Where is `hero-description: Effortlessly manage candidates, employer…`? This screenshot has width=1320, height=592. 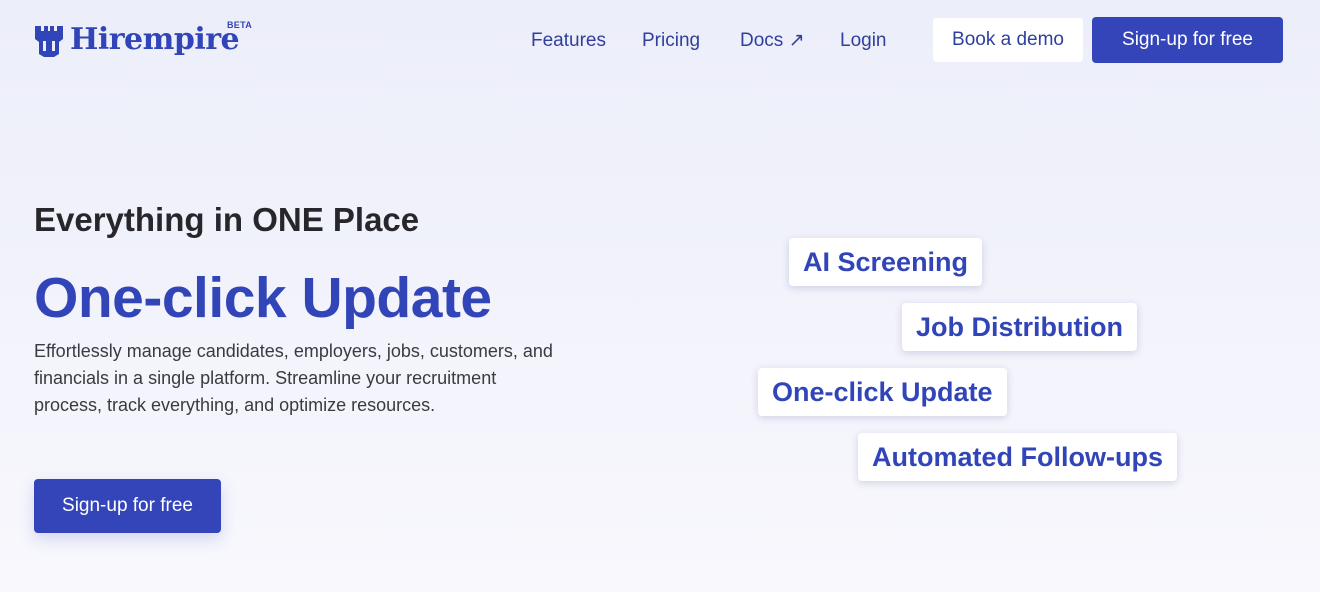
hero-description: Effortlessly manage candidates, employer… is located at coordinates (293, 378).